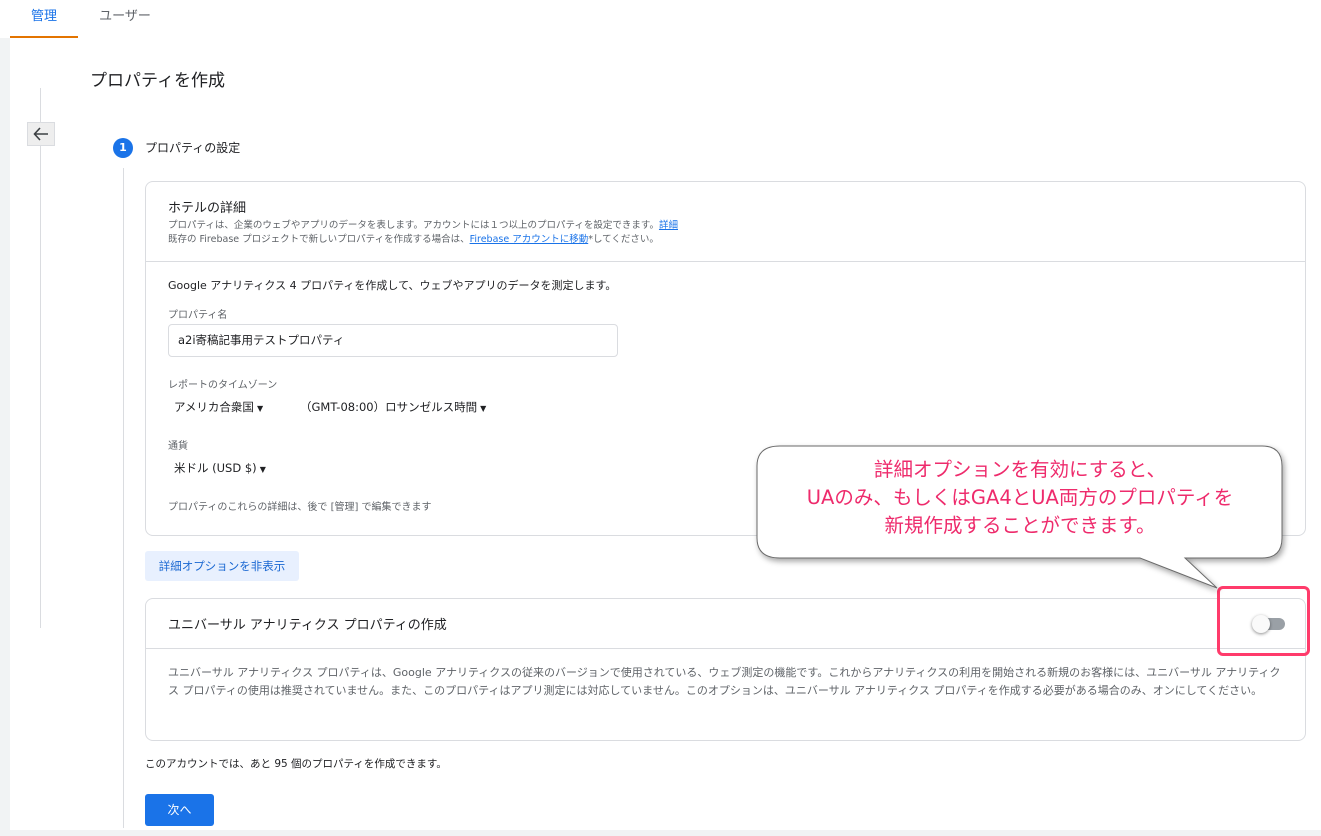 This screenshot has height=836, width=1321. I want to click on callout-line-3: 新規作成することができます。, so click(1020, 525).